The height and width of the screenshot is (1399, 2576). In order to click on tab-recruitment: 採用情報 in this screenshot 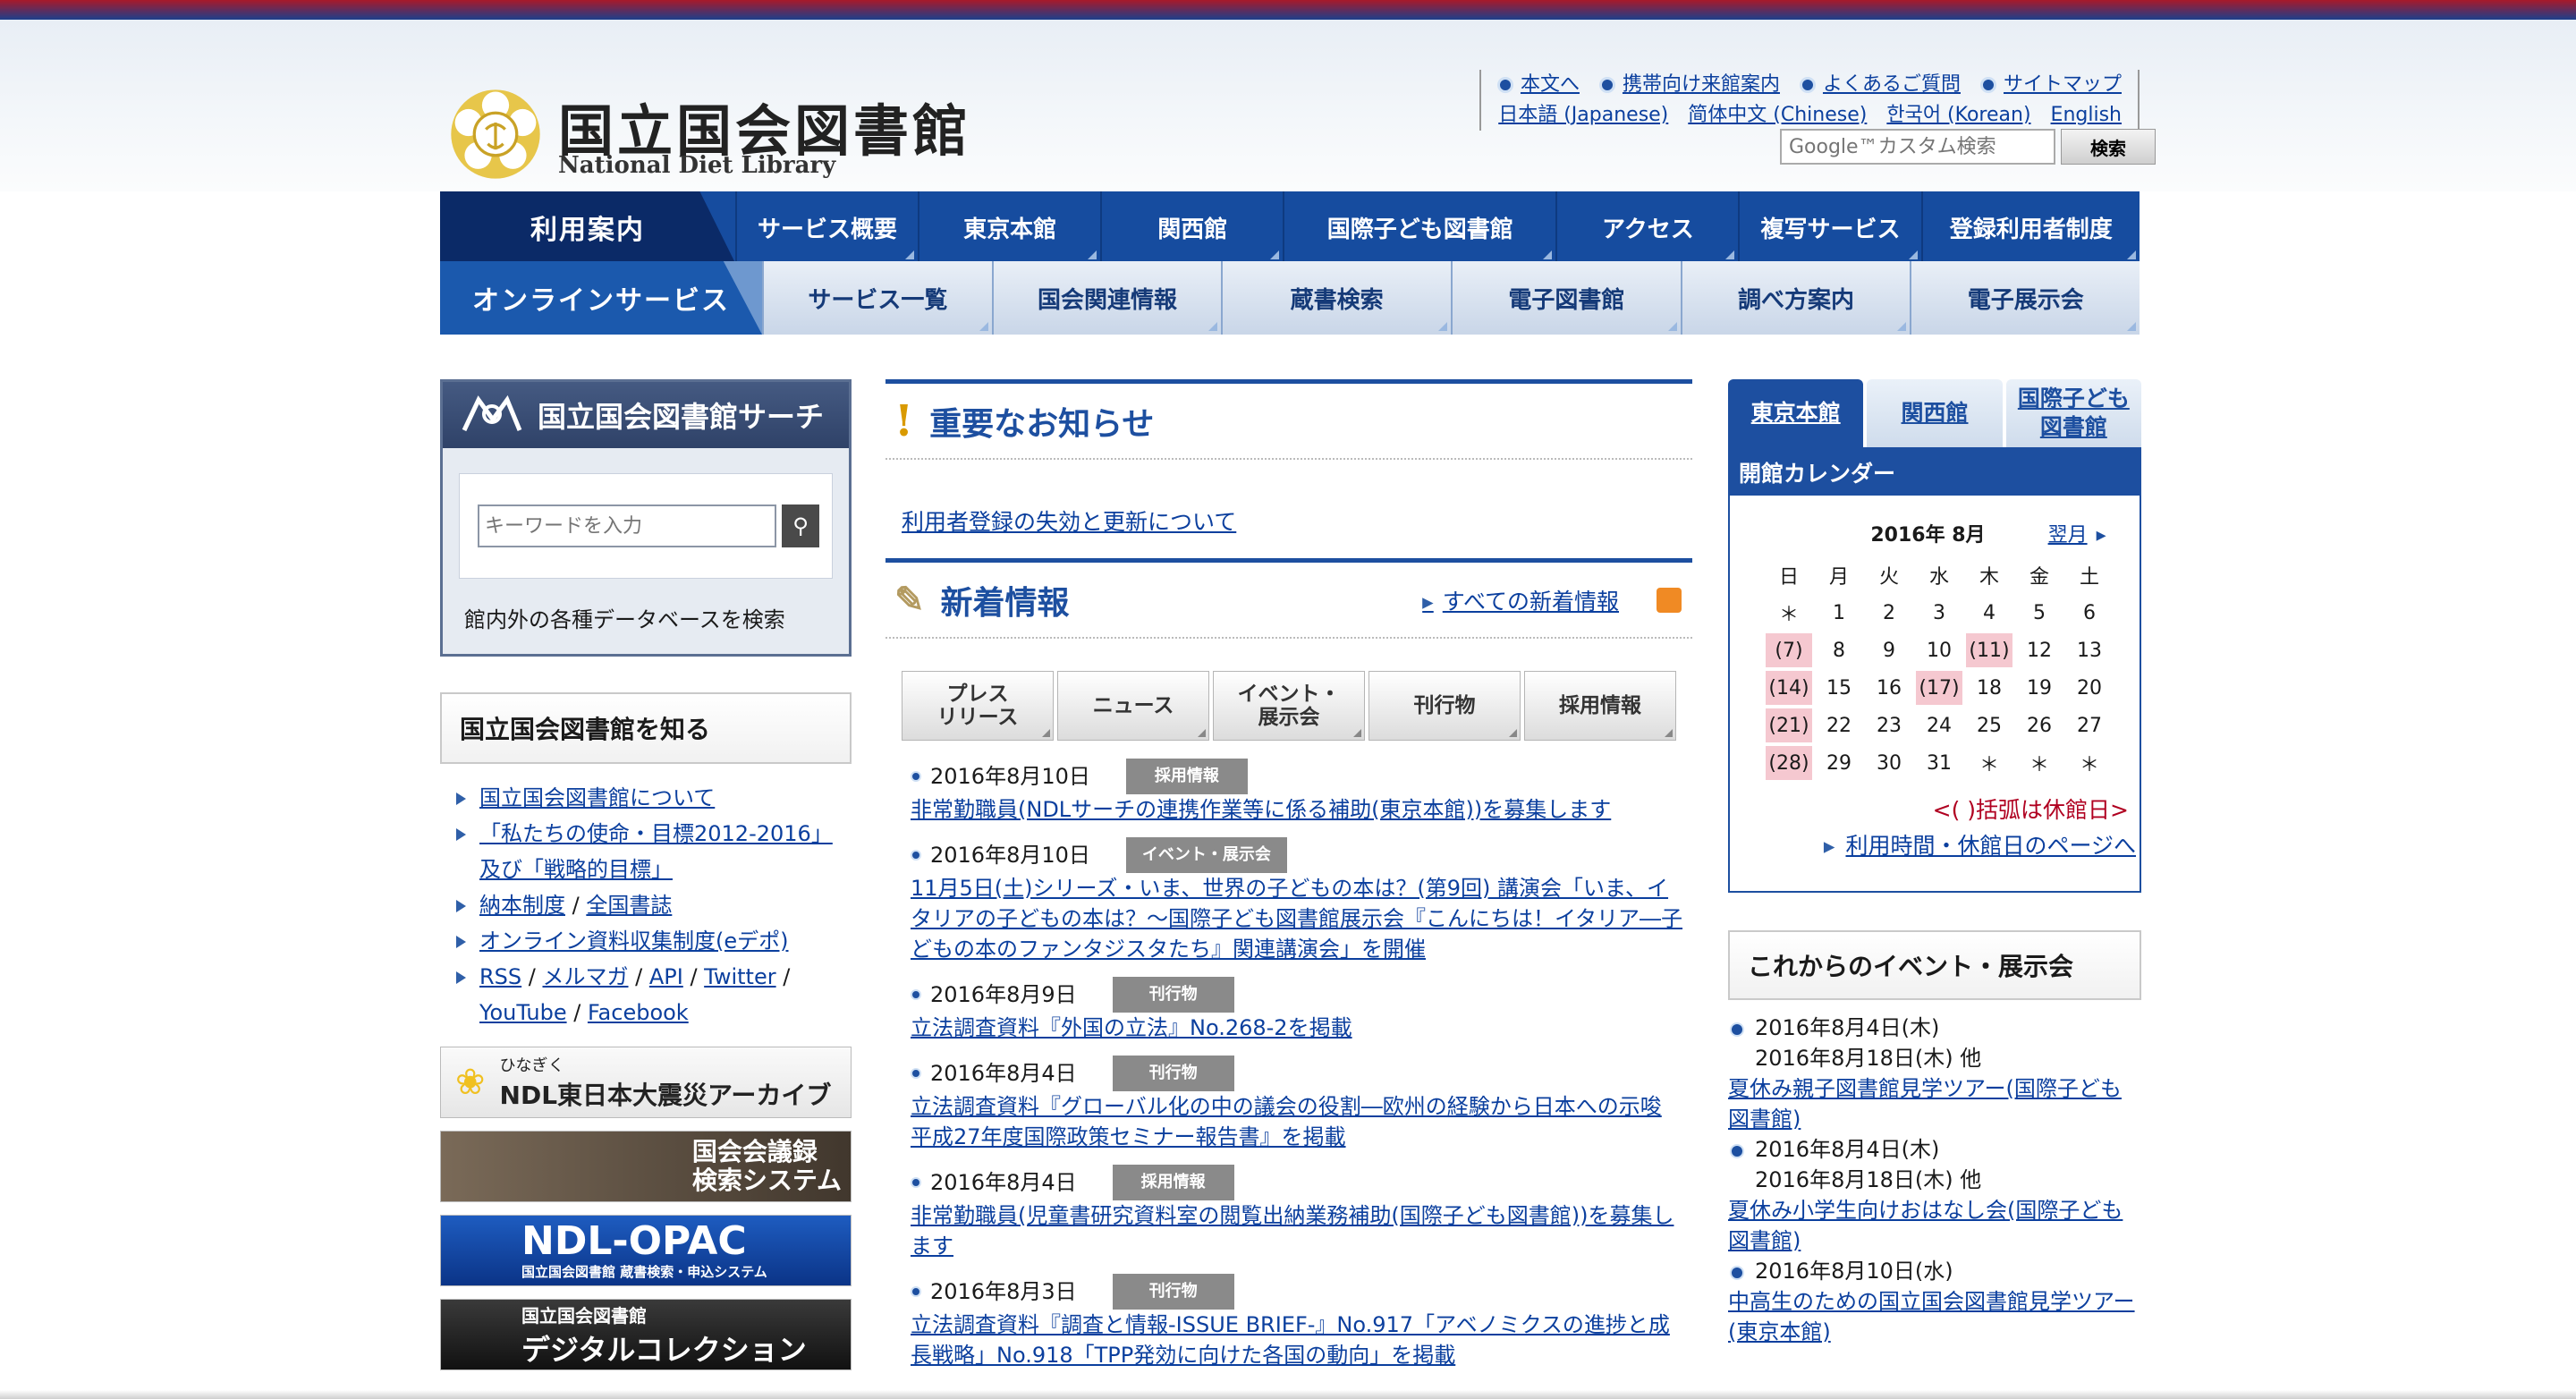, I will do `click(1600, 706)`.